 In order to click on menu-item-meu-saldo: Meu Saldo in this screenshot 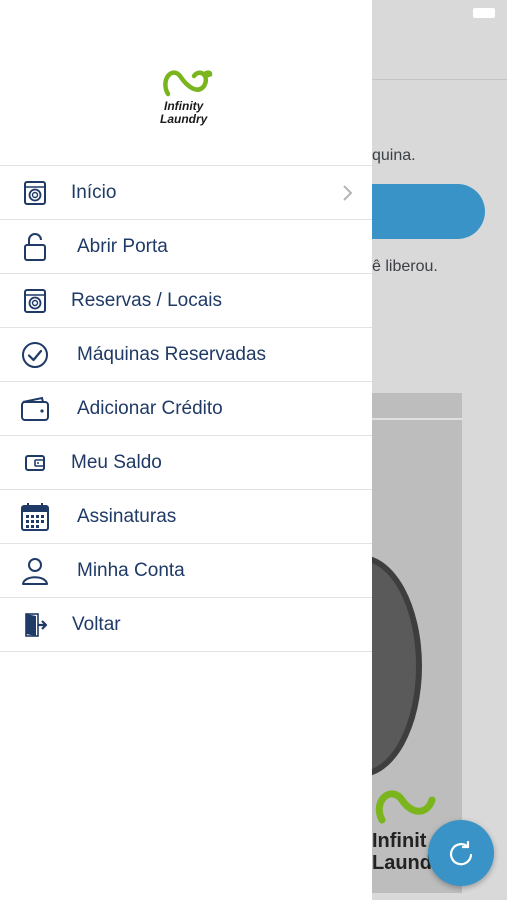, I will do `click(186, 463)`.